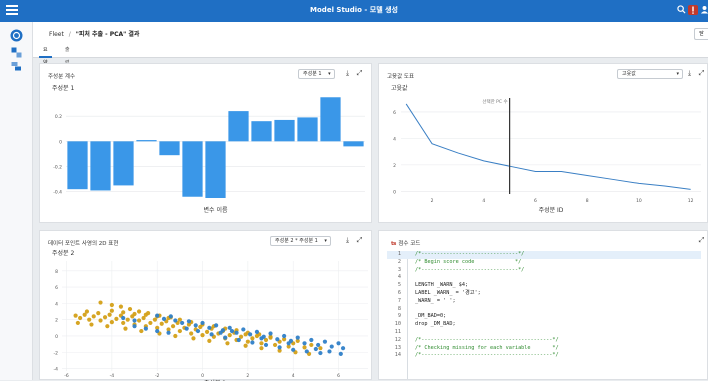 The width and height of the screenshot is (708, 381). I want to click on x-tick-label: -6, so click(66, 376).